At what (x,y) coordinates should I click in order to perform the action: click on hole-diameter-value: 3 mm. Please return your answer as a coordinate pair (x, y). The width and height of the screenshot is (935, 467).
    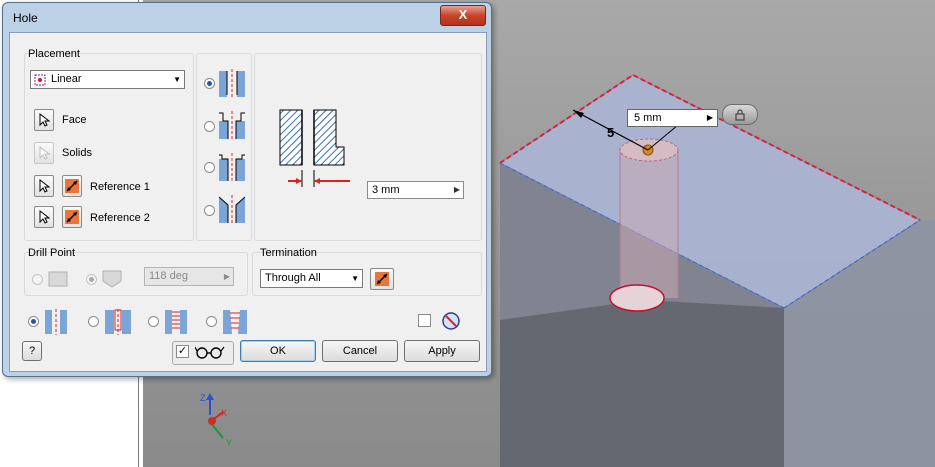
    Looking at the image, I should click on (386, 190).